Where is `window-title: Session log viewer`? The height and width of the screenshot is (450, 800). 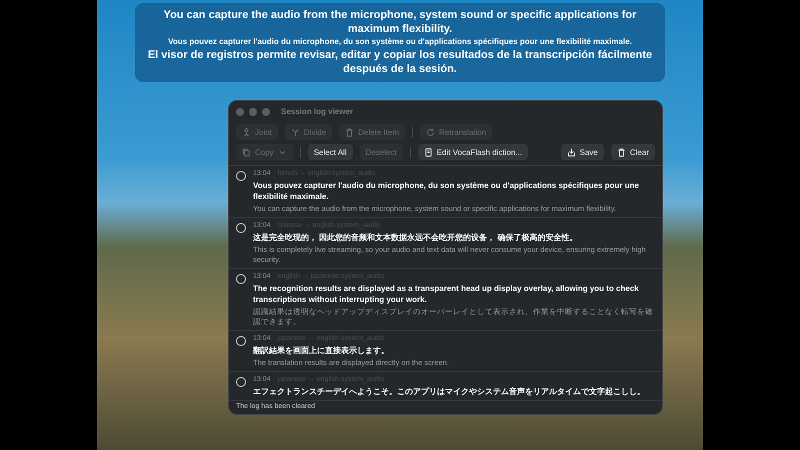
window-title: Session log viewer is located at coordinates (317, 111).